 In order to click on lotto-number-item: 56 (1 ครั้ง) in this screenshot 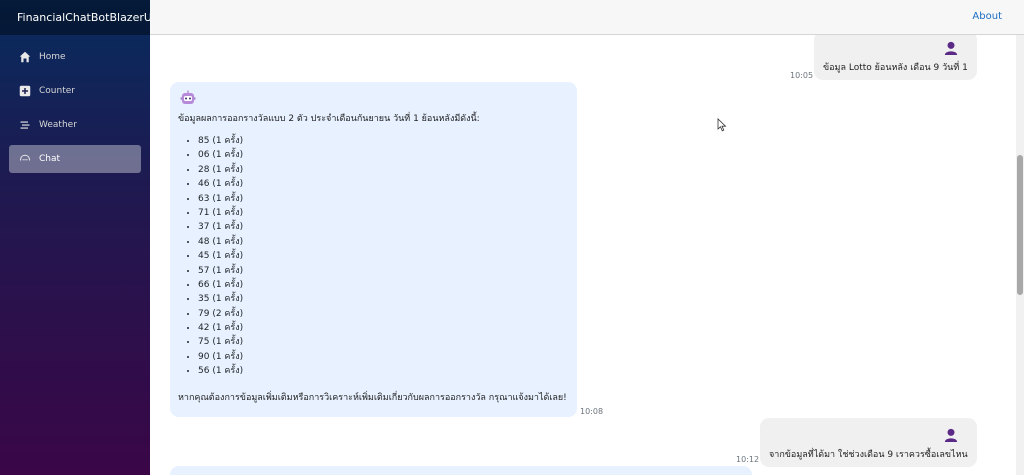, I will do `click(220, 371)`.